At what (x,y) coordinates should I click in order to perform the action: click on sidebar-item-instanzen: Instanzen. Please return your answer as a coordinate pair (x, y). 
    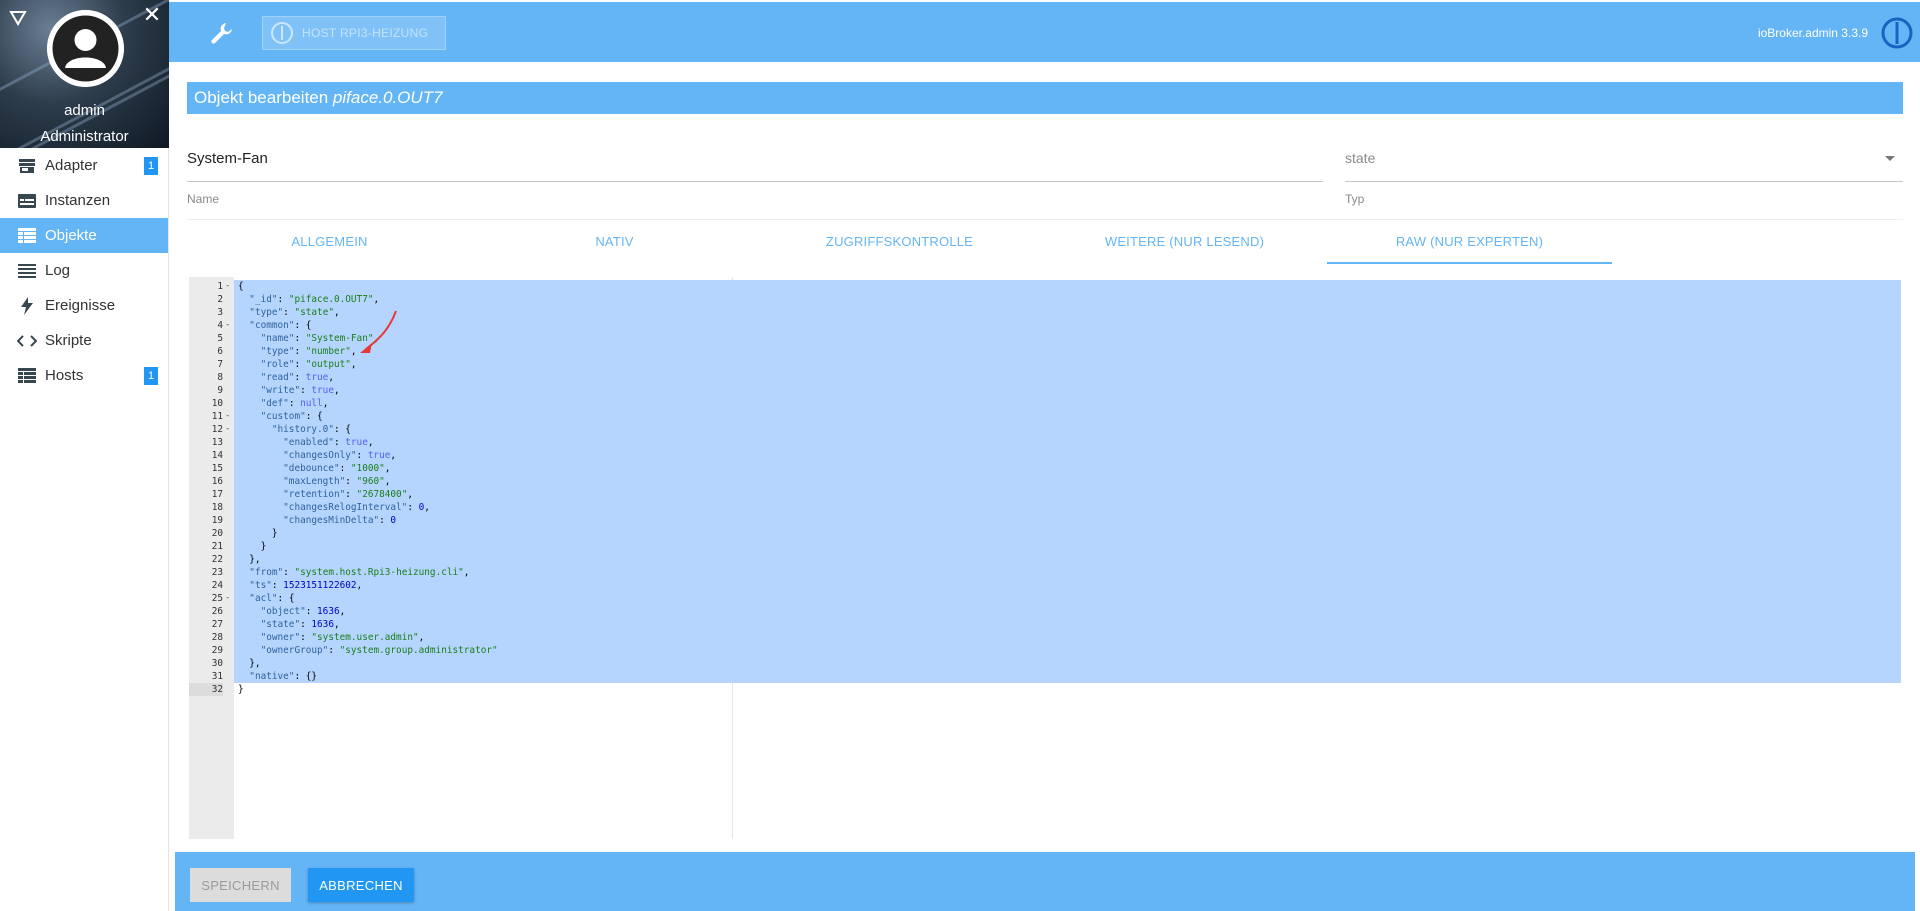
    Looking at the image, I should click on (84, 200).